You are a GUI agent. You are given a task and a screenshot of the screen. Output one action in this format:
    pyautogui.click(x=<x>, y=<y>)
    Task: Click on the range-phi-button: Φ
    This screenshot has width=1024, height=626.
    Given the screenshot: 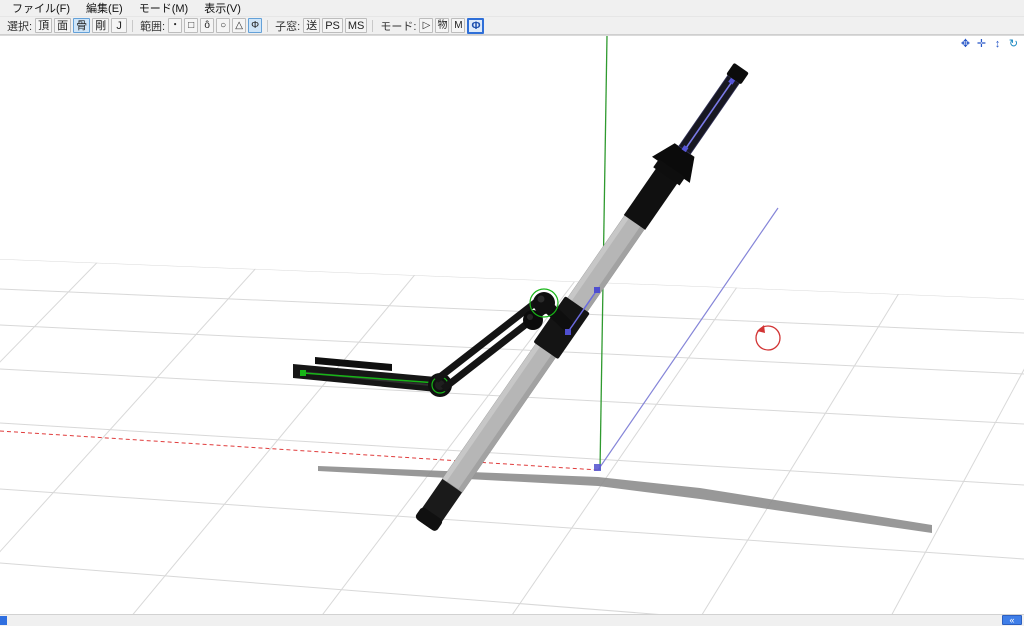 What is the action you would take?
    pyautogui.click(x=255, y=25)
    